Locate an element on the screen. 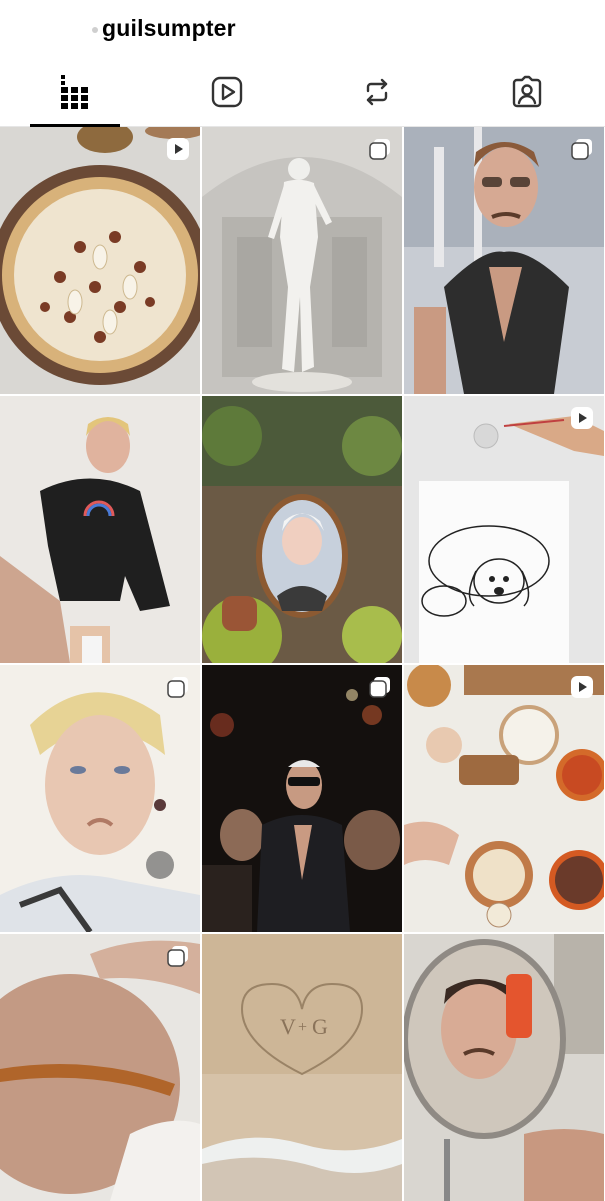  painted-portrait-image is located at coordinates (100, 798).